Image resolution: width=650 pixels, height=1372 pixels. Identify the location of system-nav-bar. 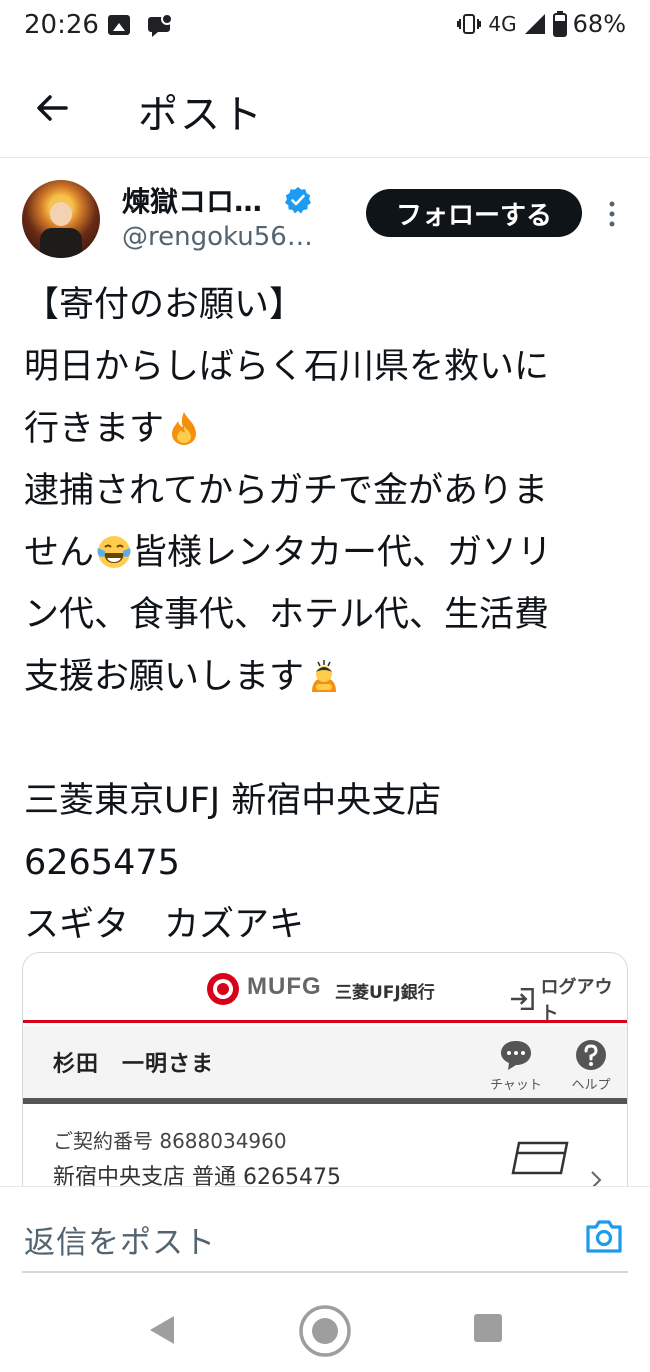
(325, 1331).